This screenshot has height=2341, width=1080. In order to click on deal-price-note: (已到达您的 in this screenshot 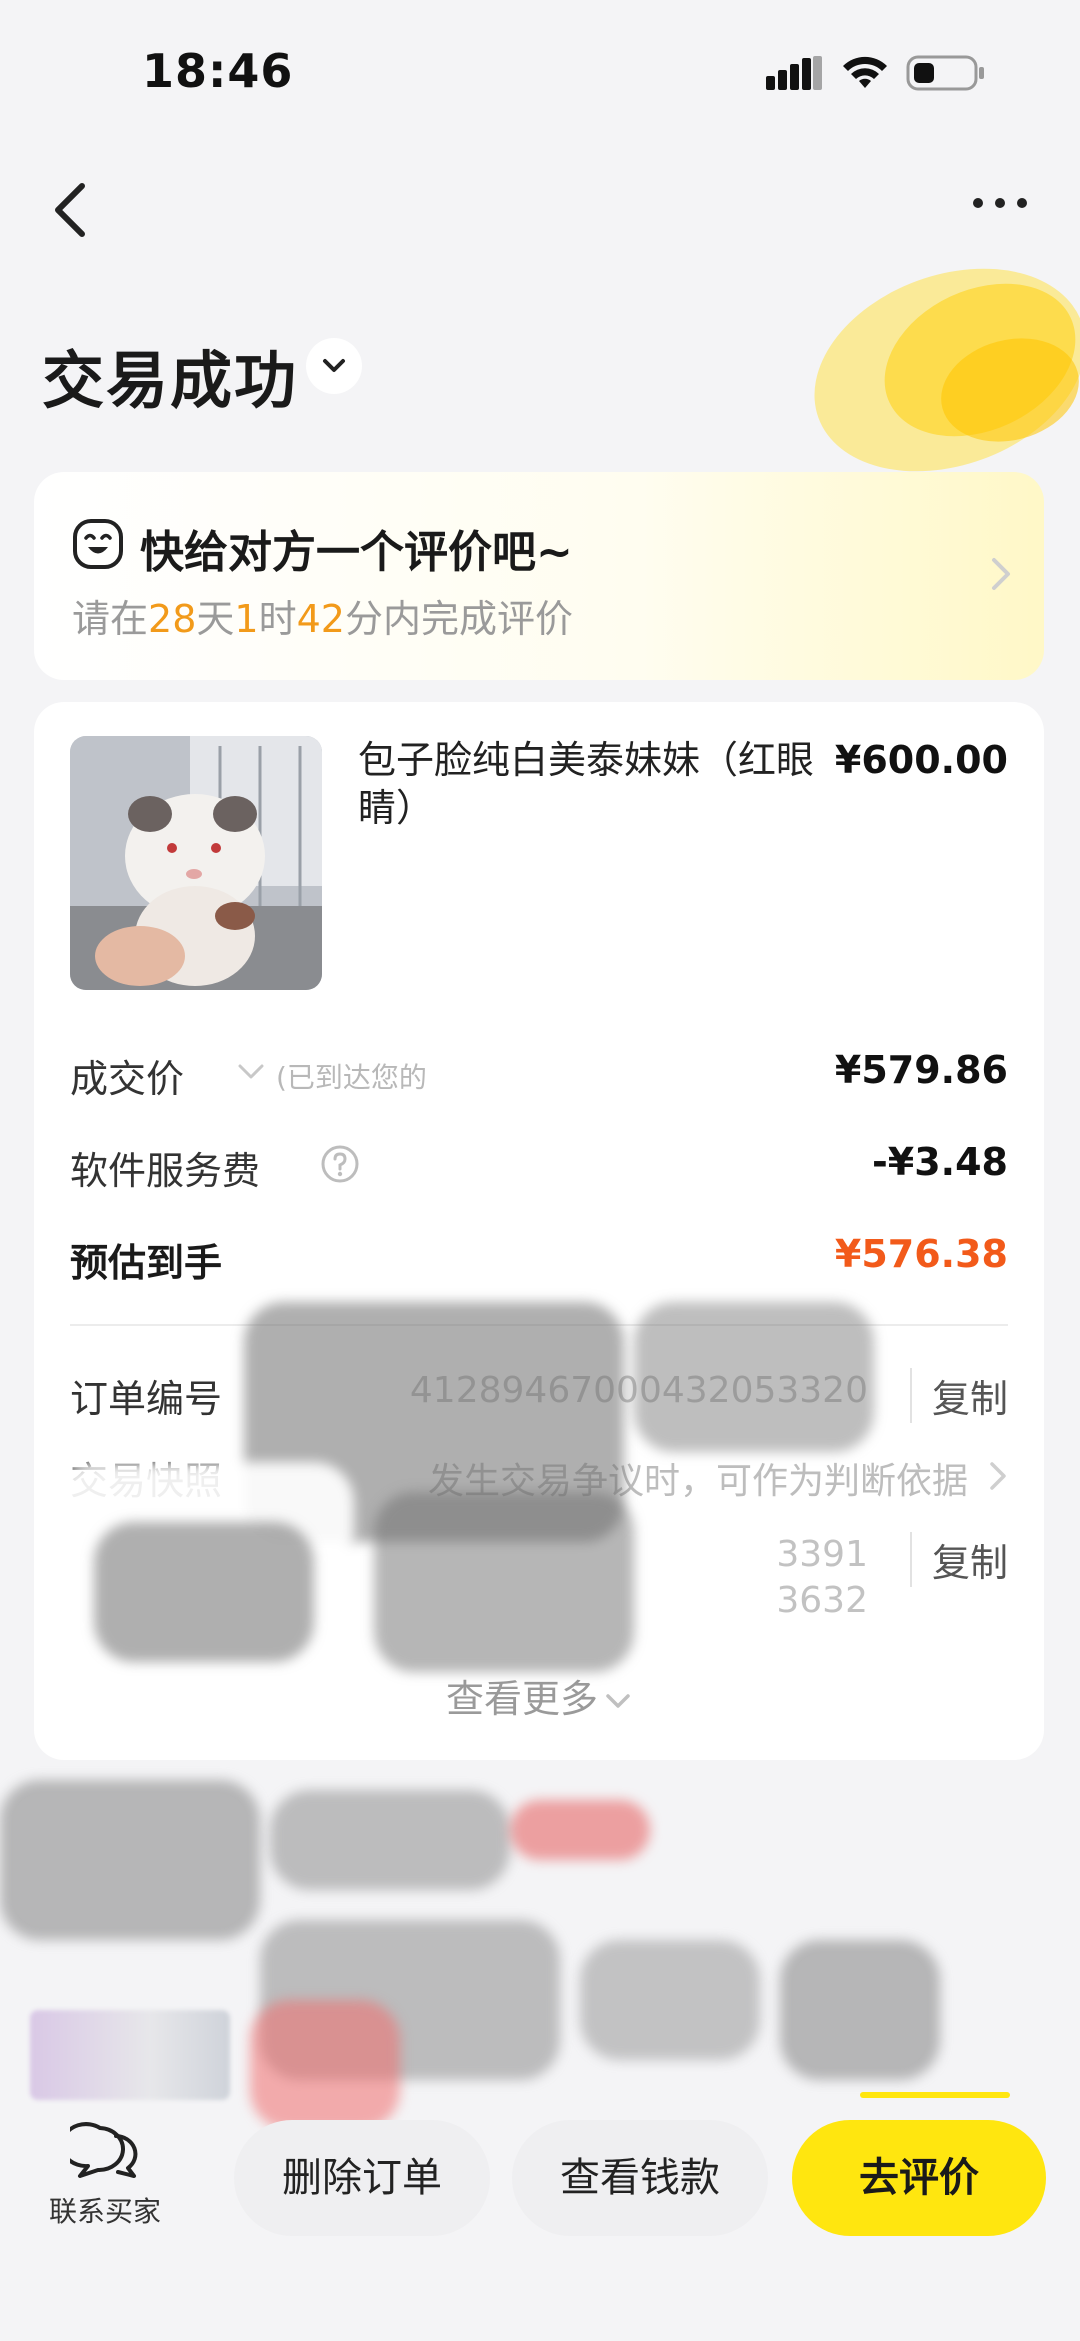, I will do `click(351, 1077)`.